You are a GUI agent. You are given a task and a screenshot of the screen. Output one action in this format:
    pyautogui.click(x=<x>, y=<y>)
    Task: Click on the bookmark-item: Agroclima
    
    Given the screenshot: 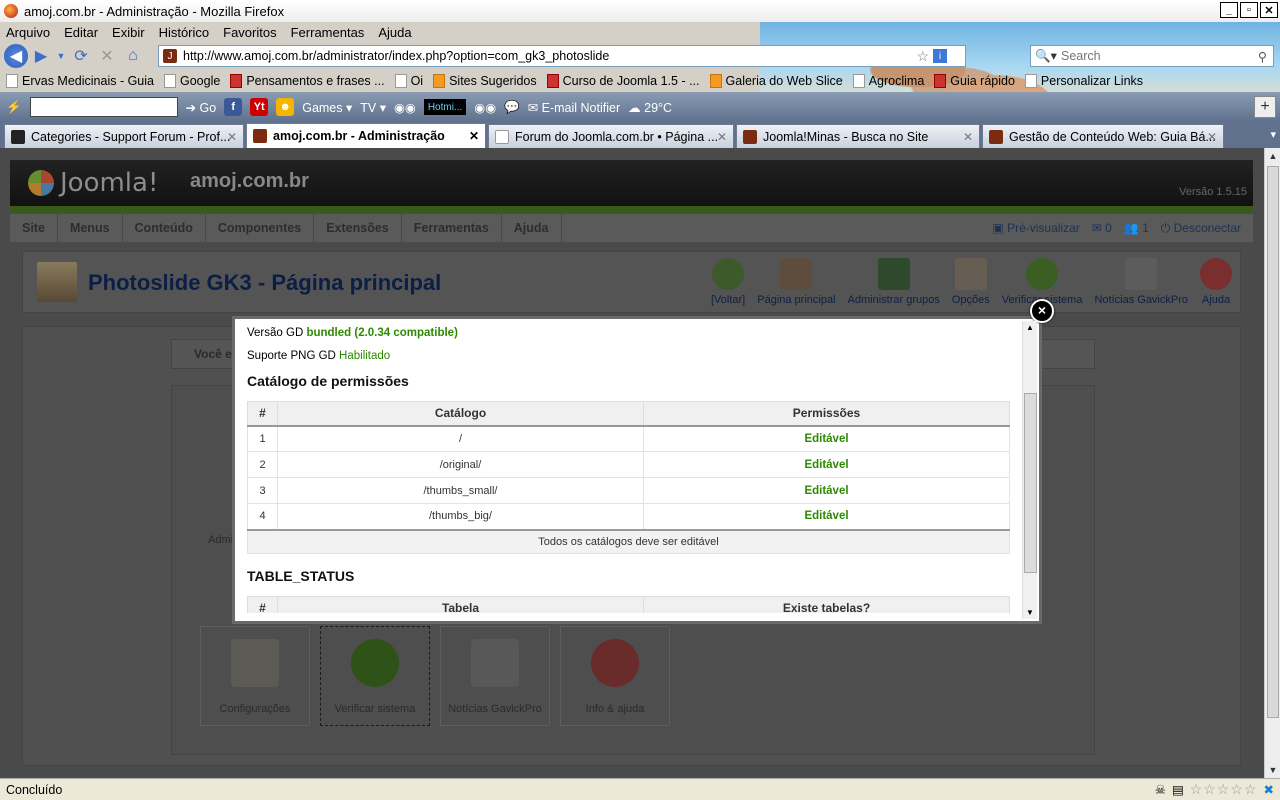 What is the action you would take?
    pyautogui.click(x=888, y=81)
    